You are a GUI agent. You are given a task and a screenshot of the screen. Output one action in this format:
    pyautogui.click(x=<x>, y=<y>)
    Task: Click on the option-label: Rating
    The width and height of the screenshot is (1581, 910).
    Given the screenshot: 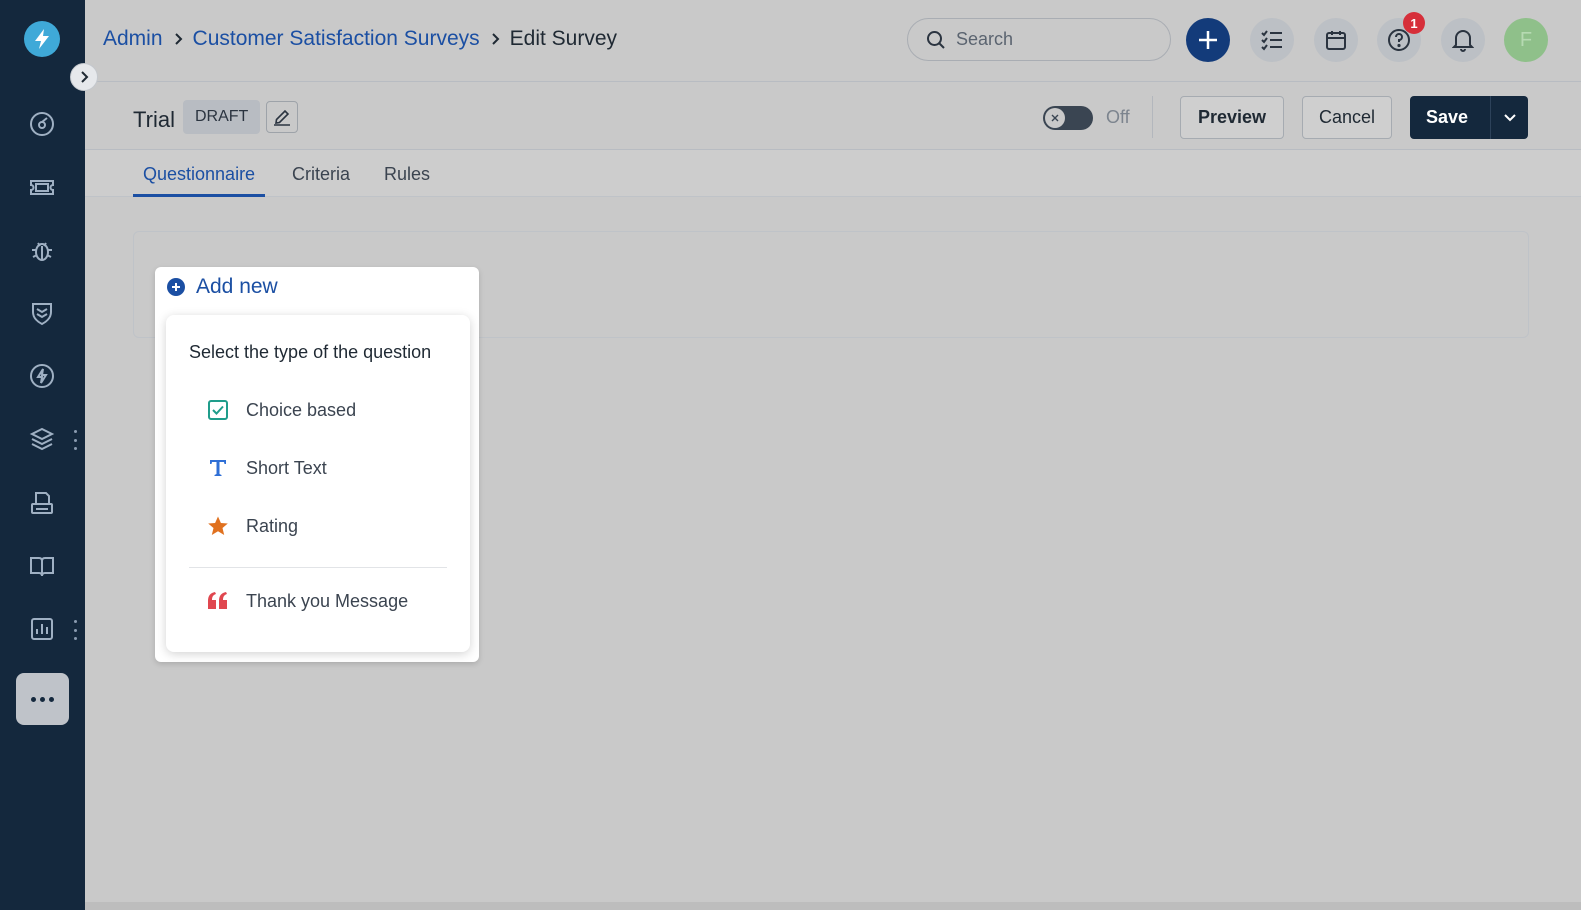 What is the action you would take?
    pyautogui.click(x=272, y=525)
    